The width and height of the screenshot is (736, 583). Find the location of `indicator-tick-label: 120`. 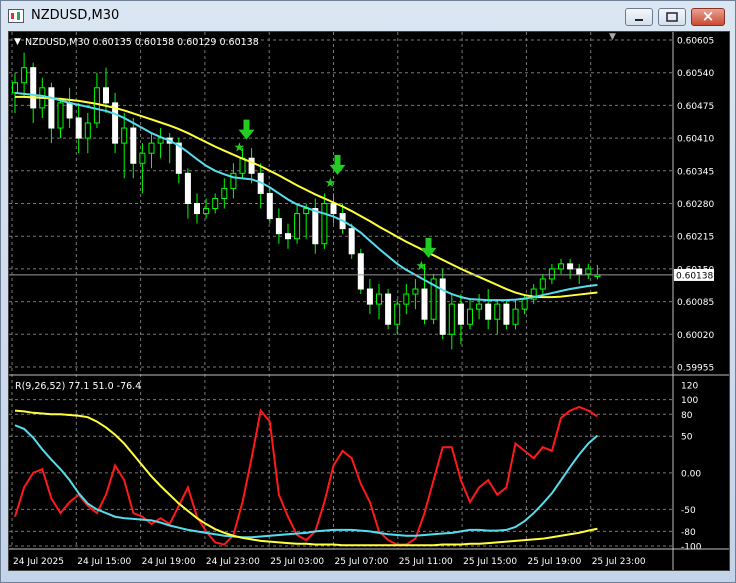

indicator-tick-label: 120 is located at coordinates (689, 387).